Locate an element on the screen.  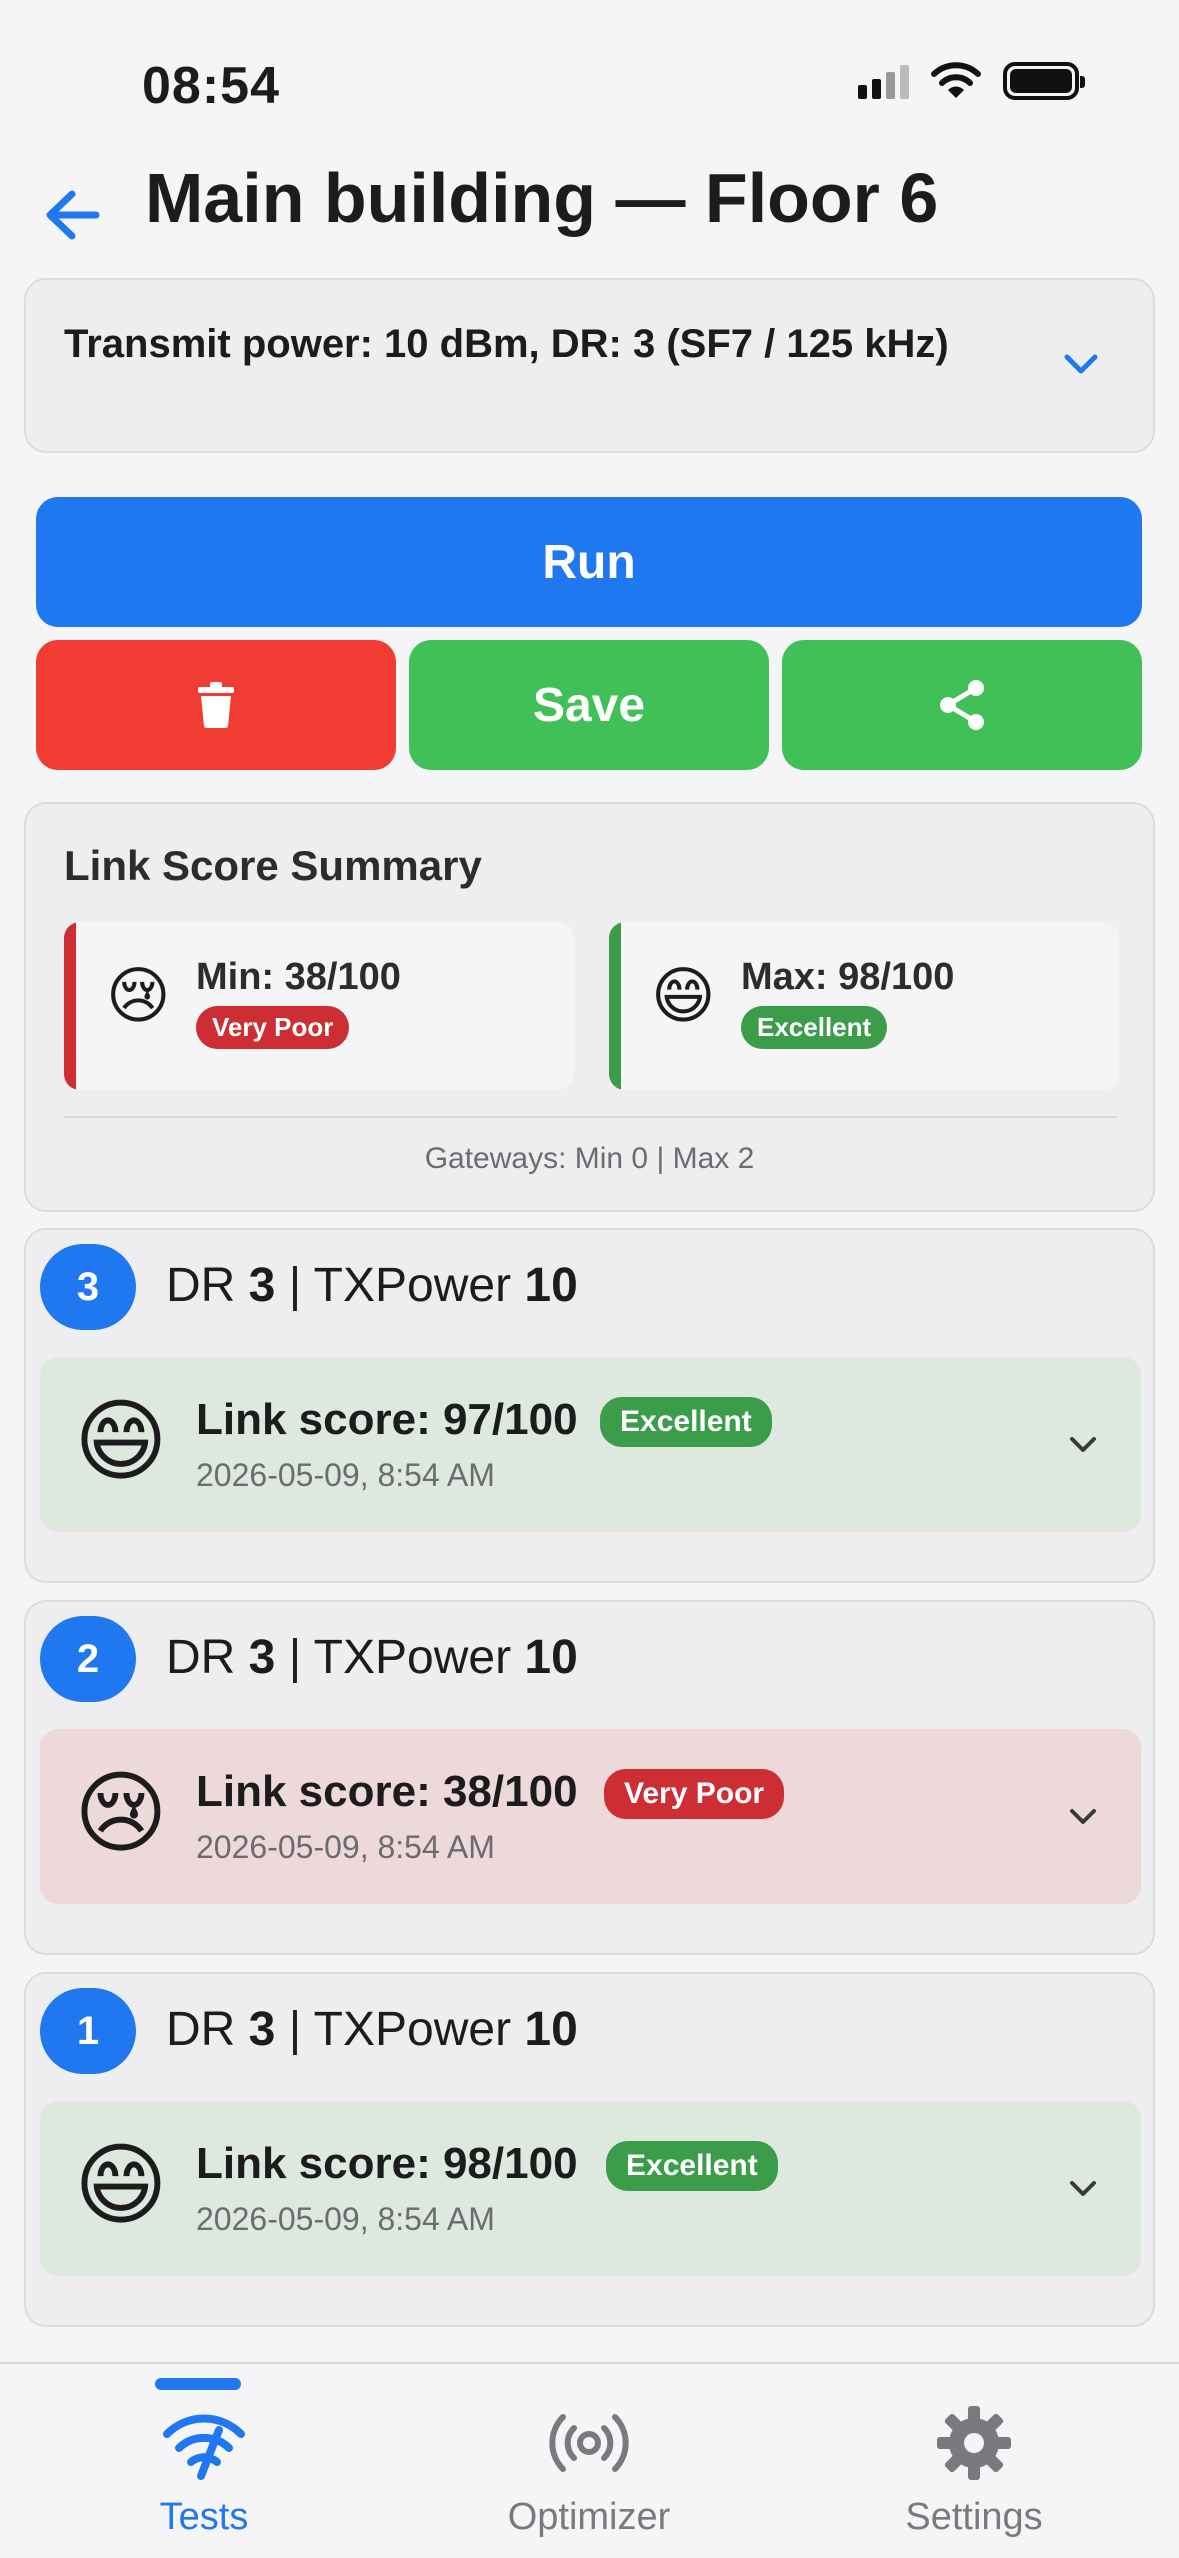
save-button: Save is located at coordinates (589, 705).